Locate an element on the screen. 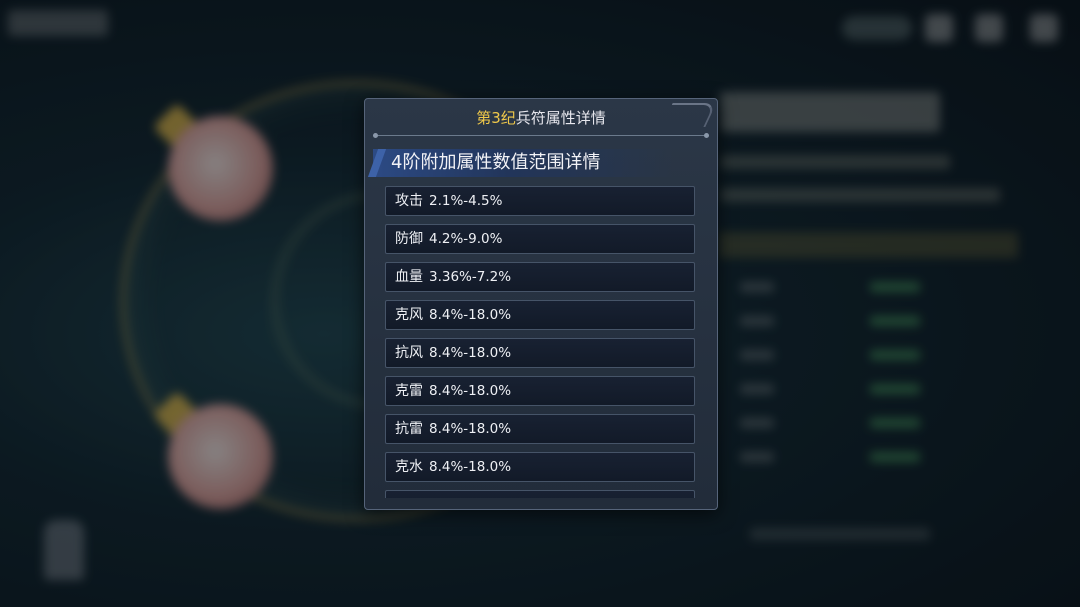  attribute-name: 克风 is located at coordinates (409, 315).